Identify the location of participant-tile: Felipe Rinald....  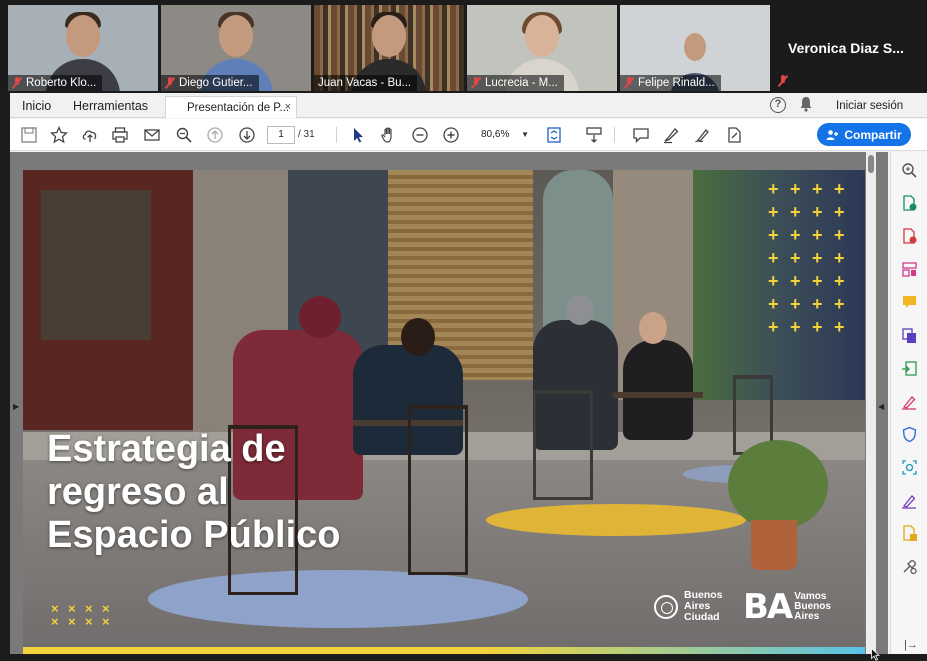
(695, 48).